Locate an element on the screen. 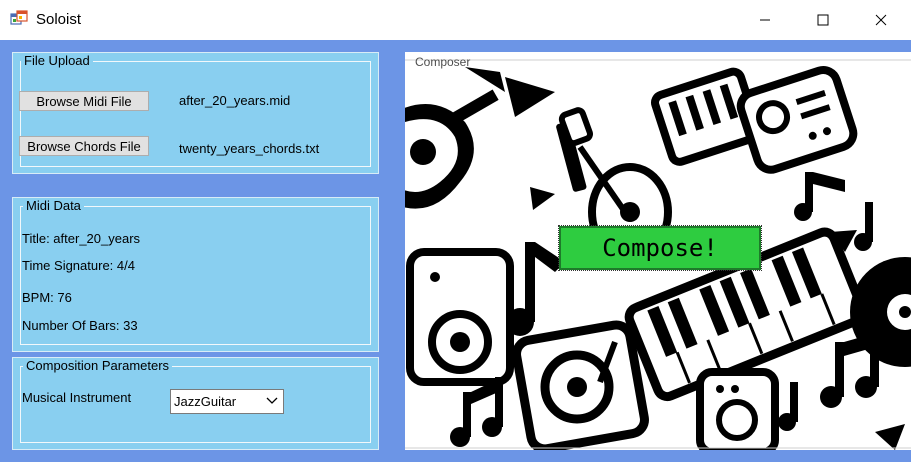 This screenshot has height=462, width=911. bpm-info: BPM: 76 is located at coordinates (47, 297).